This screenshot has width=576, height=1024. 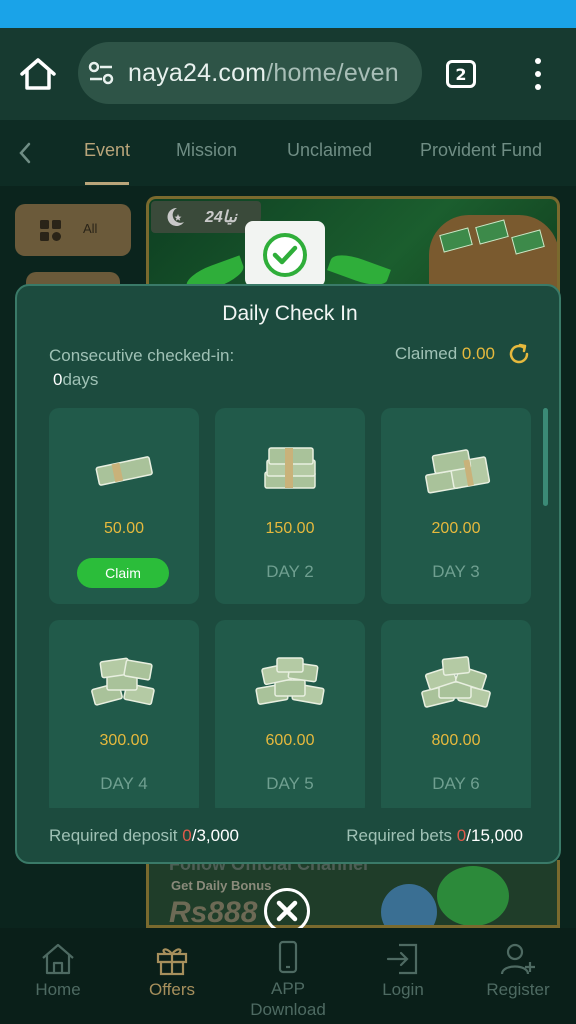 I want to click on close-icon, so click(x=287, y=911).